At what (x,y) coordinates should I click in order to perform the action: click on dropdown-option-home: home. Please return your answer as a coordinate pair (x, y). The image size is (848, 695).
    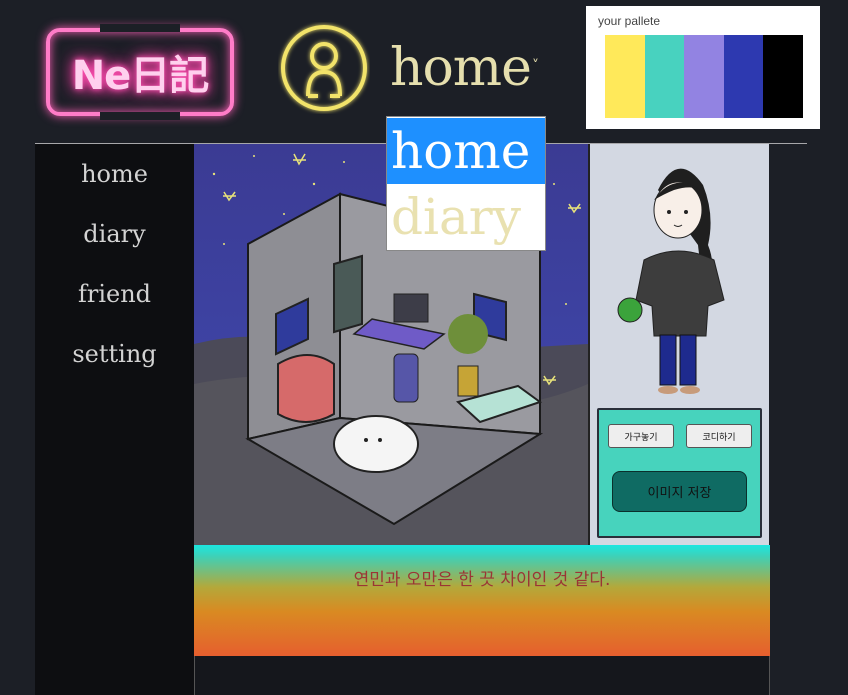
    Looking at the image, I should click on (466, 151).